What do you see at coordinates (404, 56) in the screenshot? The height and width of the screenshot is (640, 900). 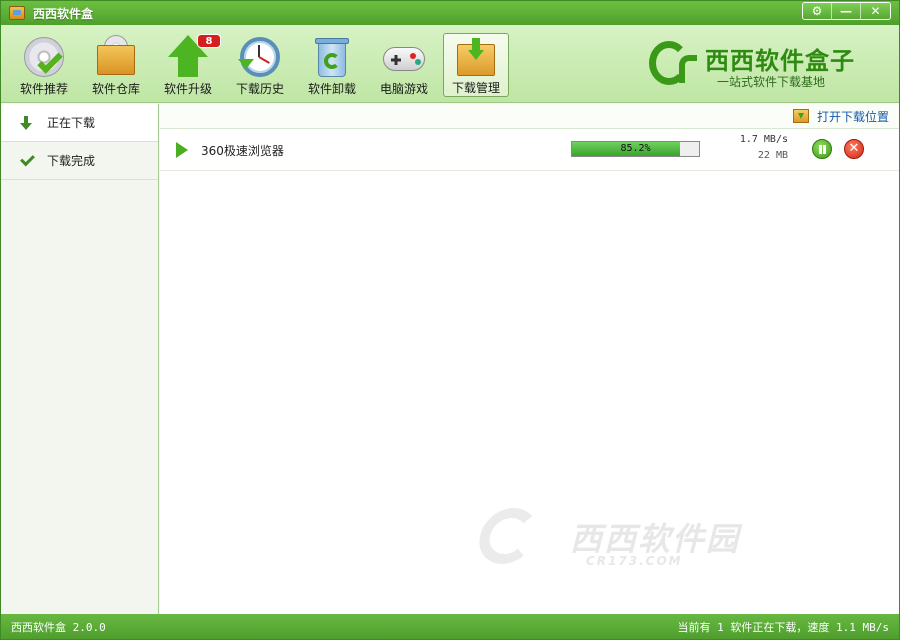 I see `gamepad-icon` at bounding box center [404, 56].